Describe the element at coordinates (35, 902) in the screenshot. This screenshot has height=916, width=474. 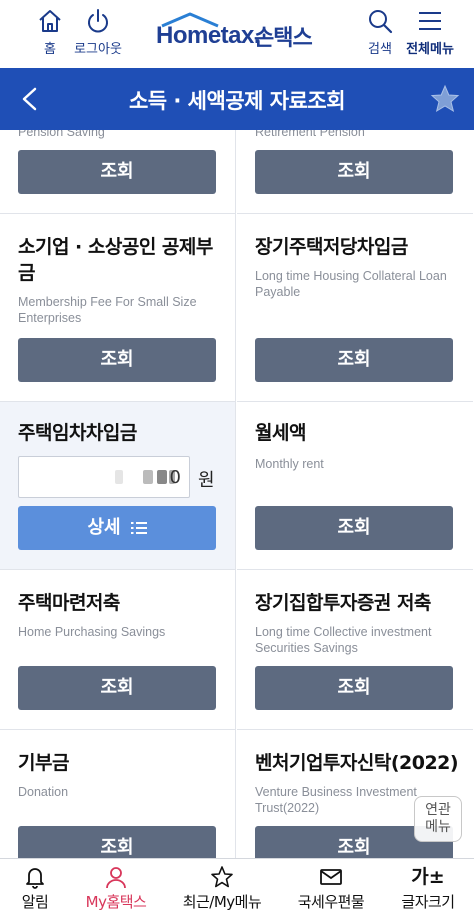
I see `nav-label: 알림` at that location.